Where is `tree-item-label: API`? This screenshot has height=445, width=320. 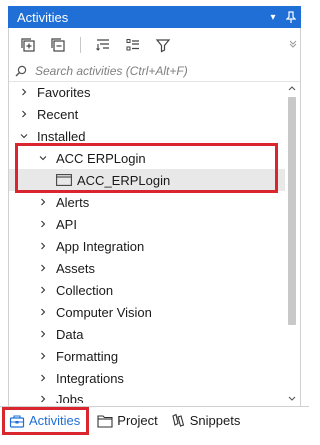 tree-item-label: API is located at coordinates (66, 224).